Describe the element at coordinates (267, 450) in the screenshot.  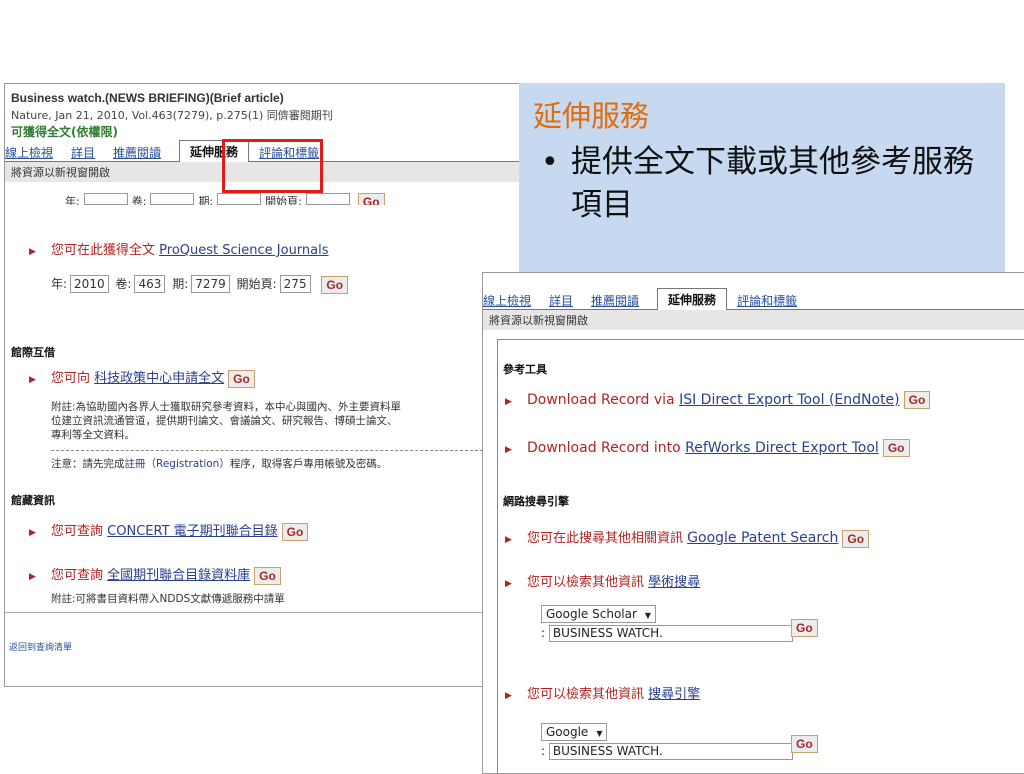
I see `dashed-divider` at that location.